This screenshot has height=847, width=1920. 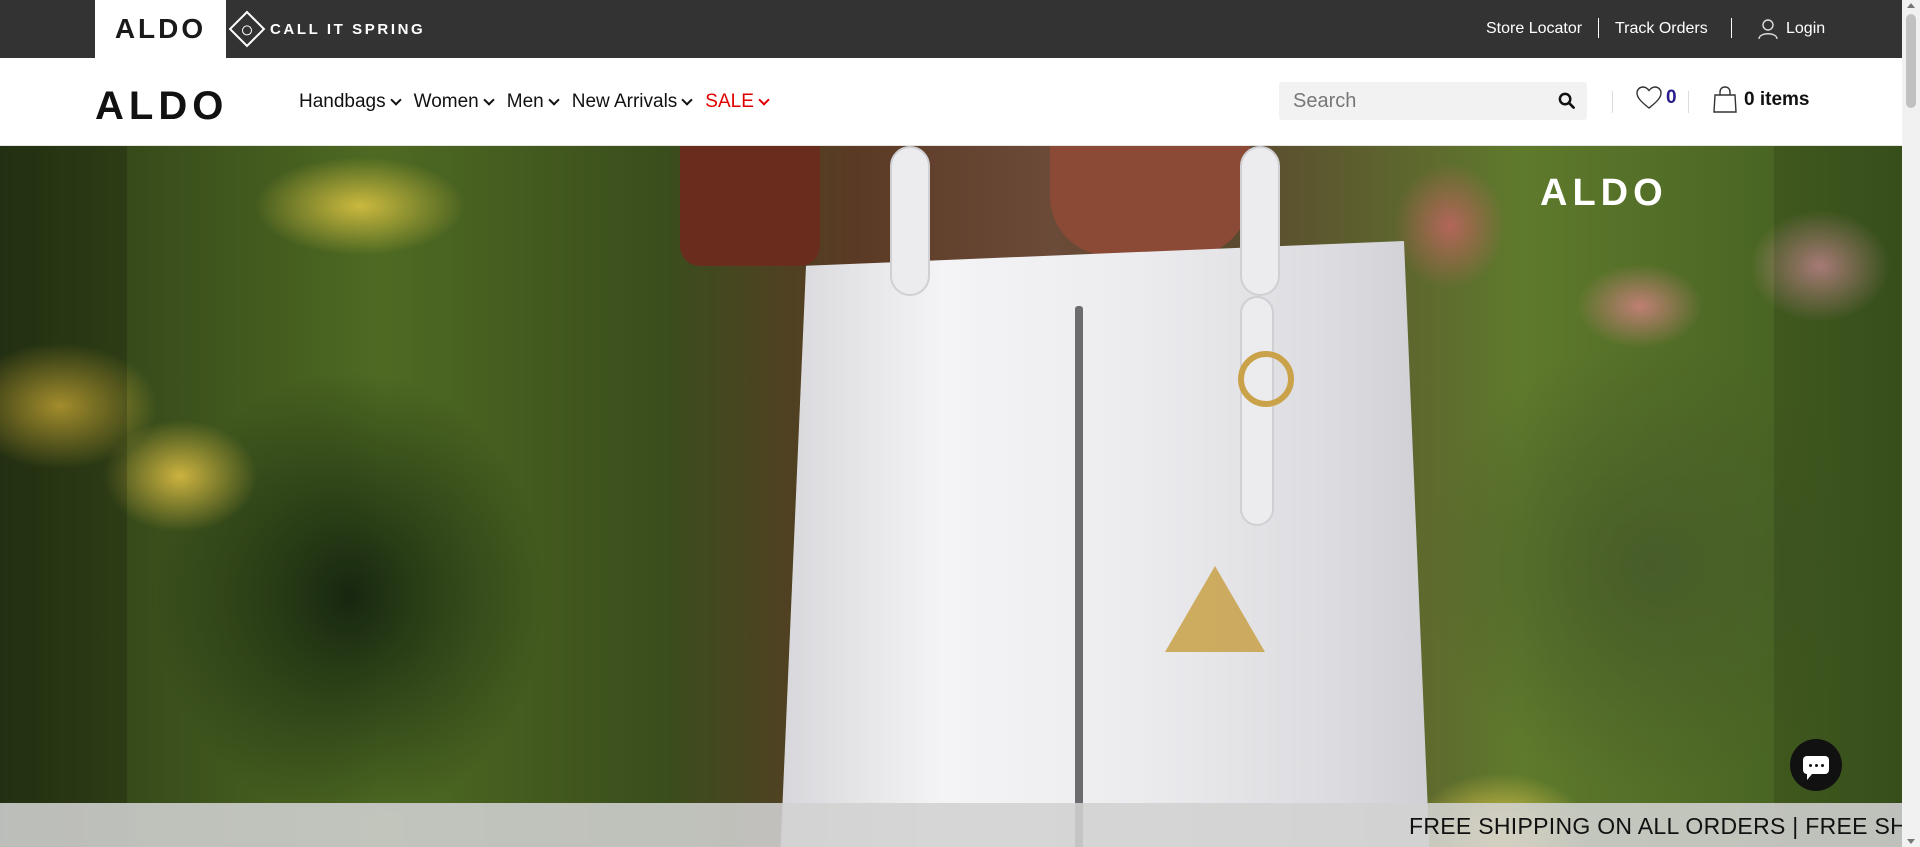 What do you see at coordinates (1911, 841) in the screenshot?
I see `scroll-down-icon` at bounding box center [1911, 841].